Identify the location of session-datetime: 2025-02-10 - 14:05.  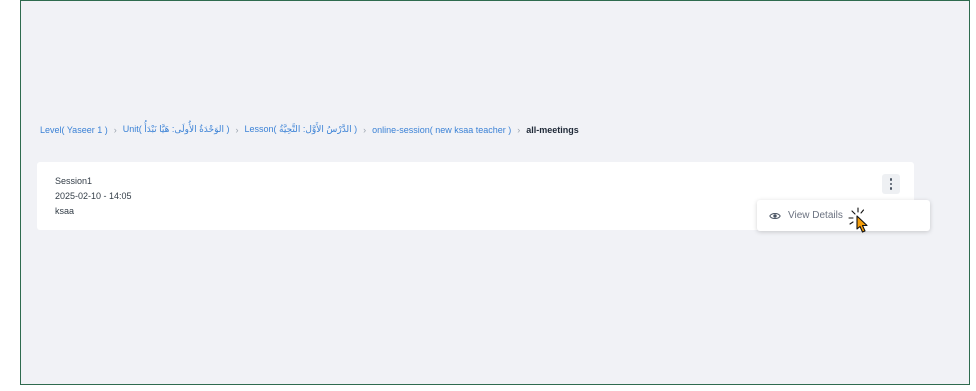
(93, 196).